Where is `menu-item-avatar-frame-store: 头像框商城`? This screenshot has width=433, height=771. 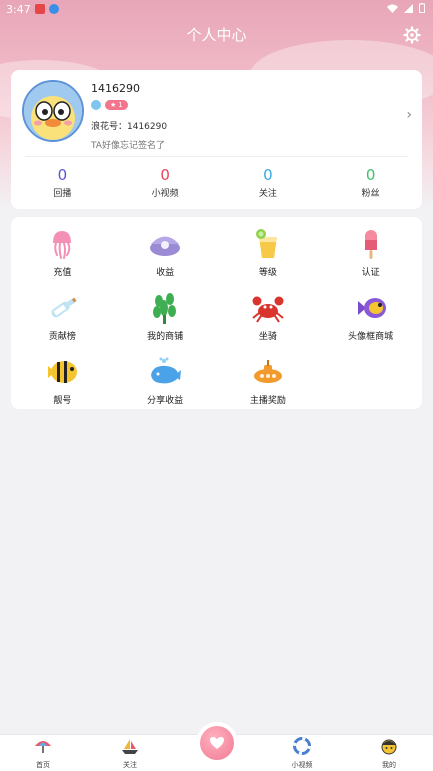 menu-item-avatar-frame-store: 头像框商城 is located at coordinates (370, 319).